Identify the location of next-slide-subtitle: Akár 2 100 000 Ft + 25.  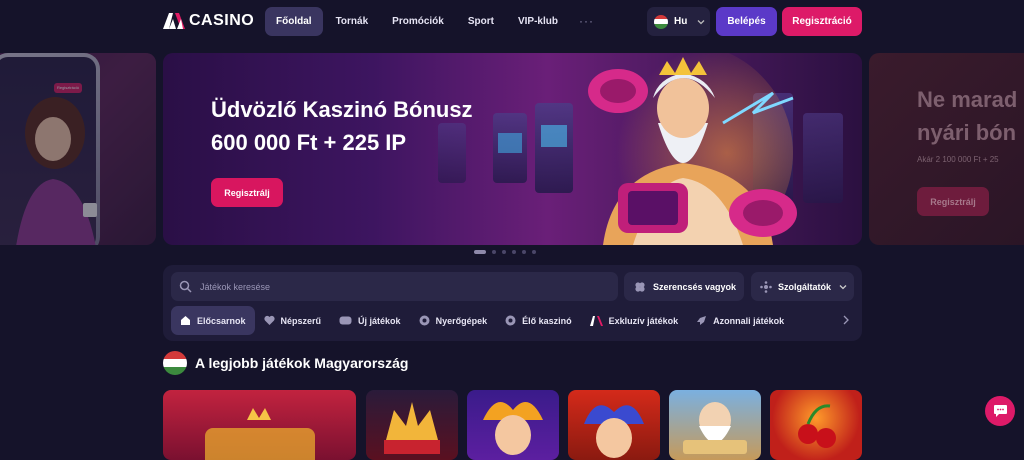
(958, 159).